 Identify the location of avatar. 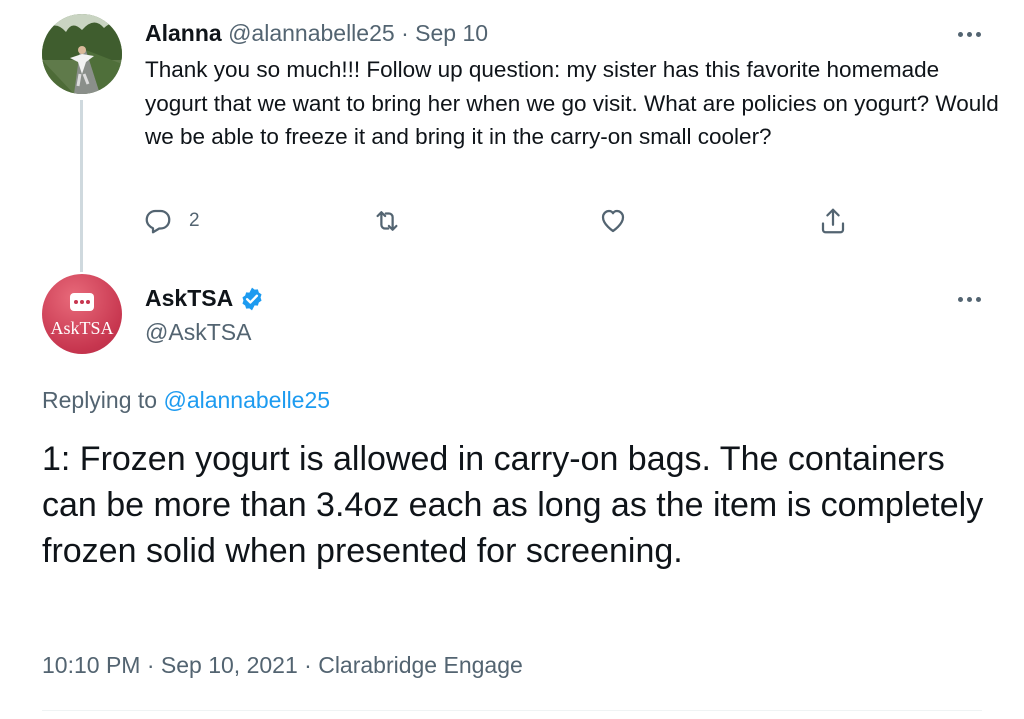
(82, 54).